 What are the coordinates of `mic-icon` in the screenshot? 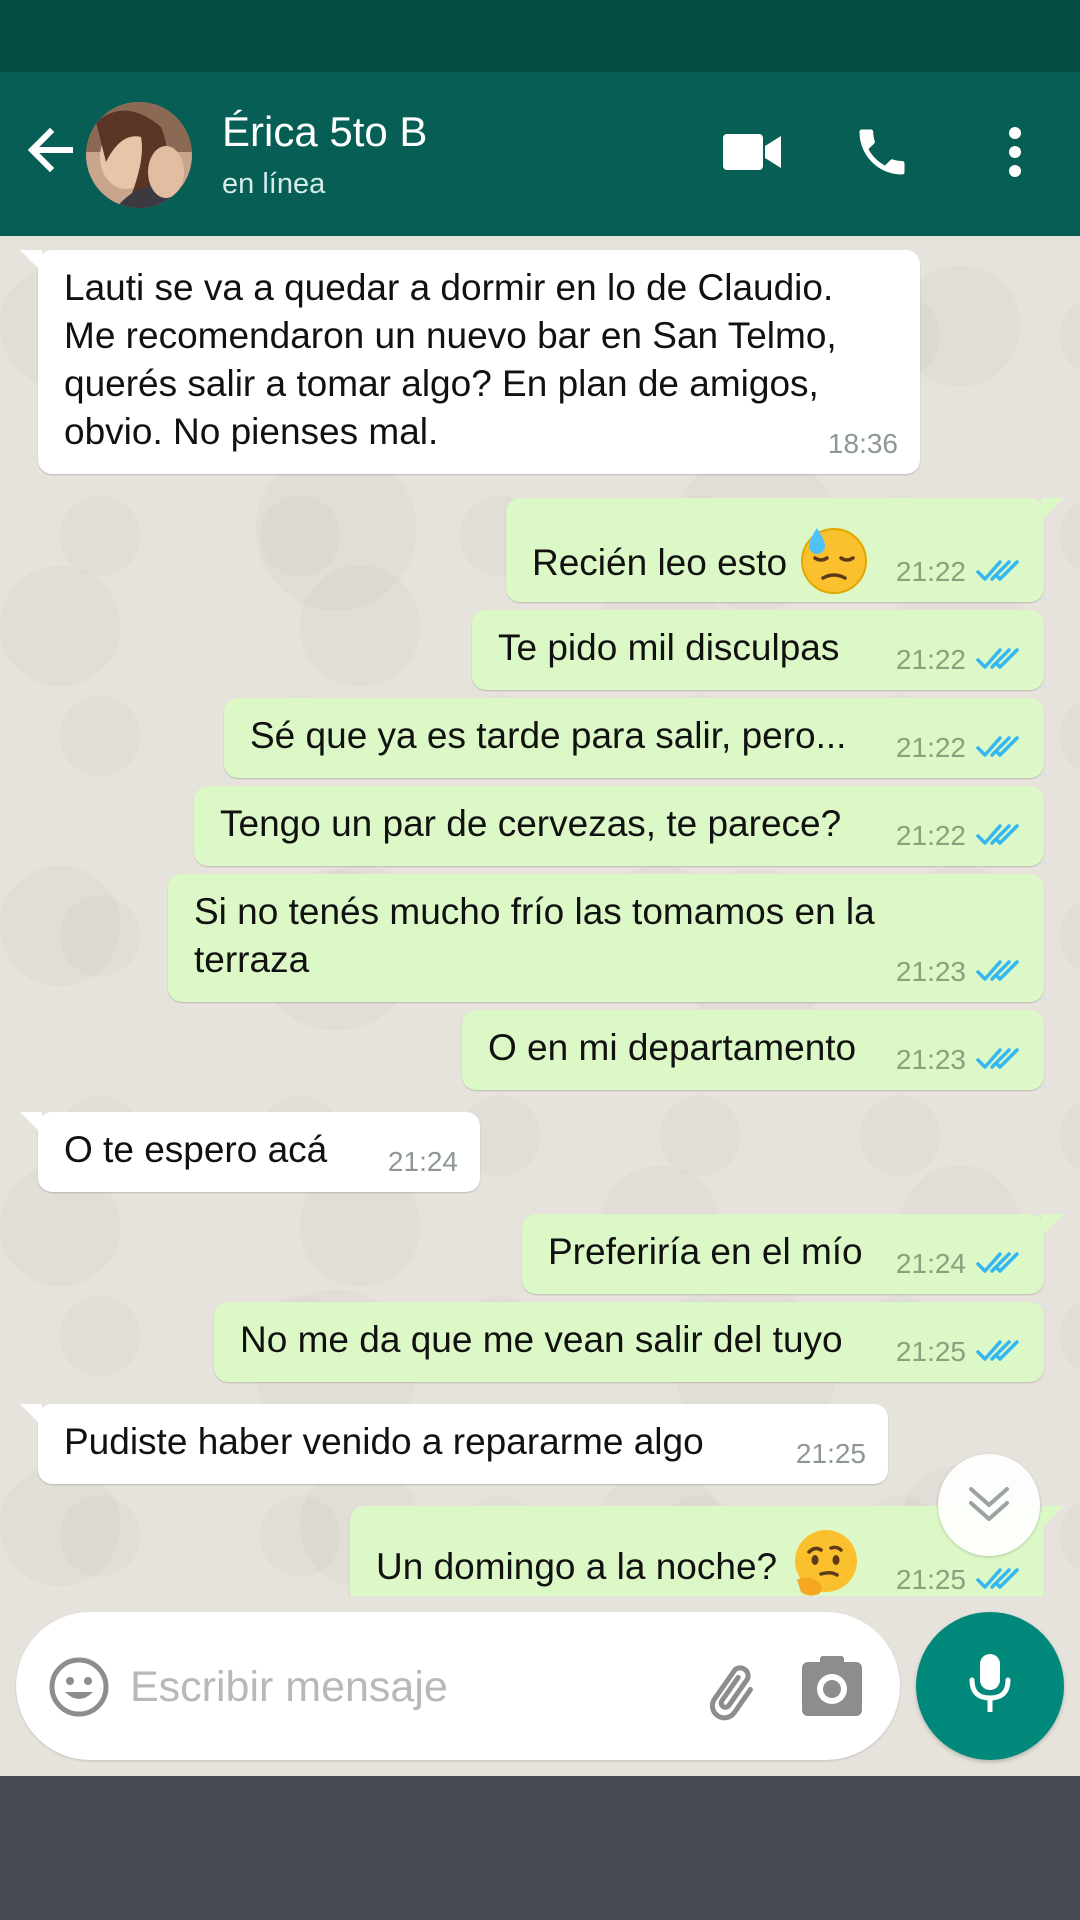 It's located at (990, 1686).